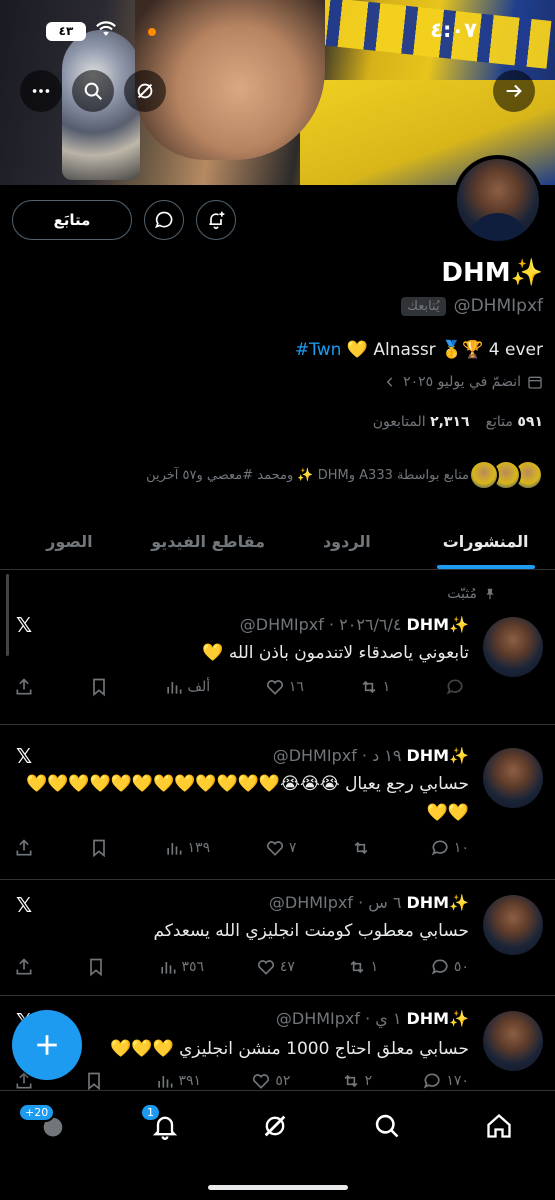 The width and height of the screenshot is (555, 1200). What do you see at coordinates (145, 91) in the screenshot?
I see `grok-button` at bounding box center [145, 91].